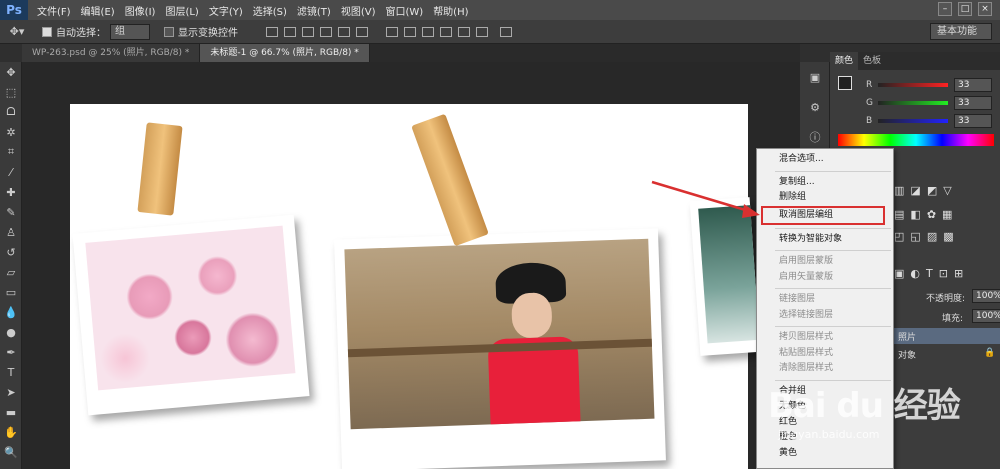  What do you see at coordinates (464, 31) in the screenshot?
I see `distribute-hcenter-icon` at bounding box center [464, 31].